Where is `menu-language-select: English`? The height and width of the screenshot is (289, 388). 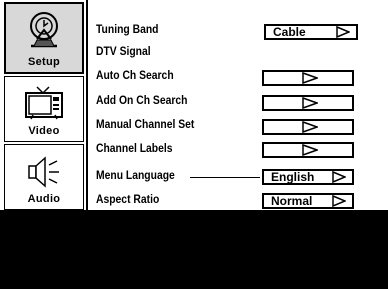
menu-language-select: English is located at coordinates (308, 177).